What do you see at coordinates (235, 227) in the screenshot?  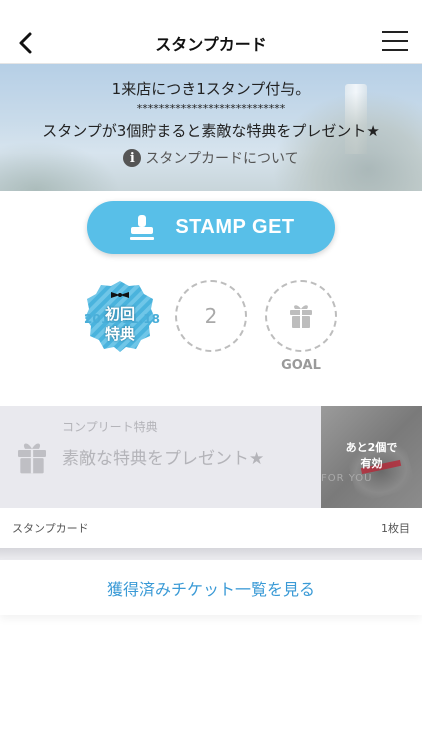 I see `stamp-get-label: STAMP GET` at bounding box center [235, 227].